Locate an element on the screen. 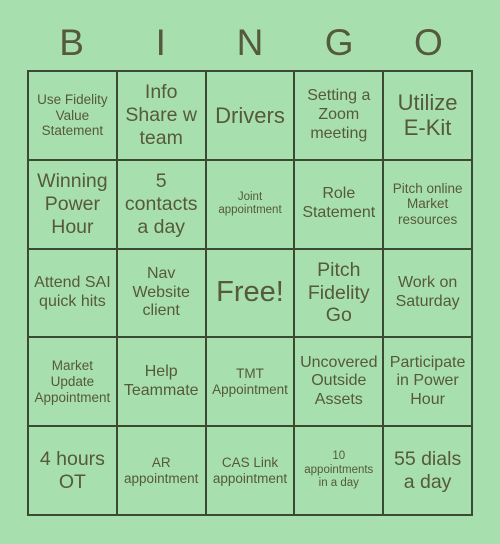  bingo-cell-label: CAS Link appointment is located at coordinates (250, 470).